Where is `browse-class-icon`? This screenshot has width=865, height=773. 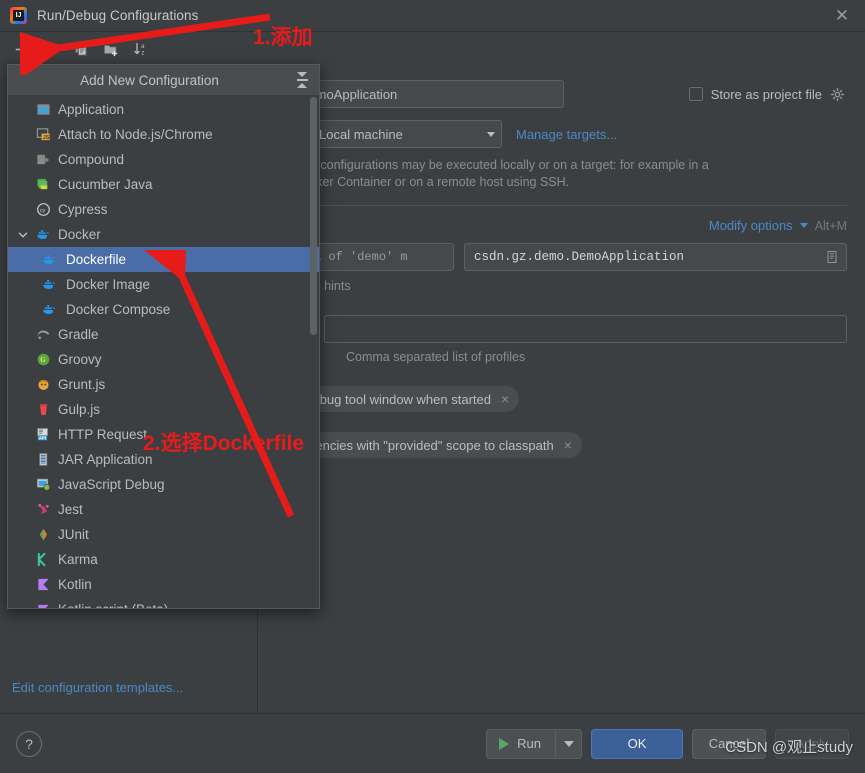
browse-class-icon is located at coordinates (832, 257).